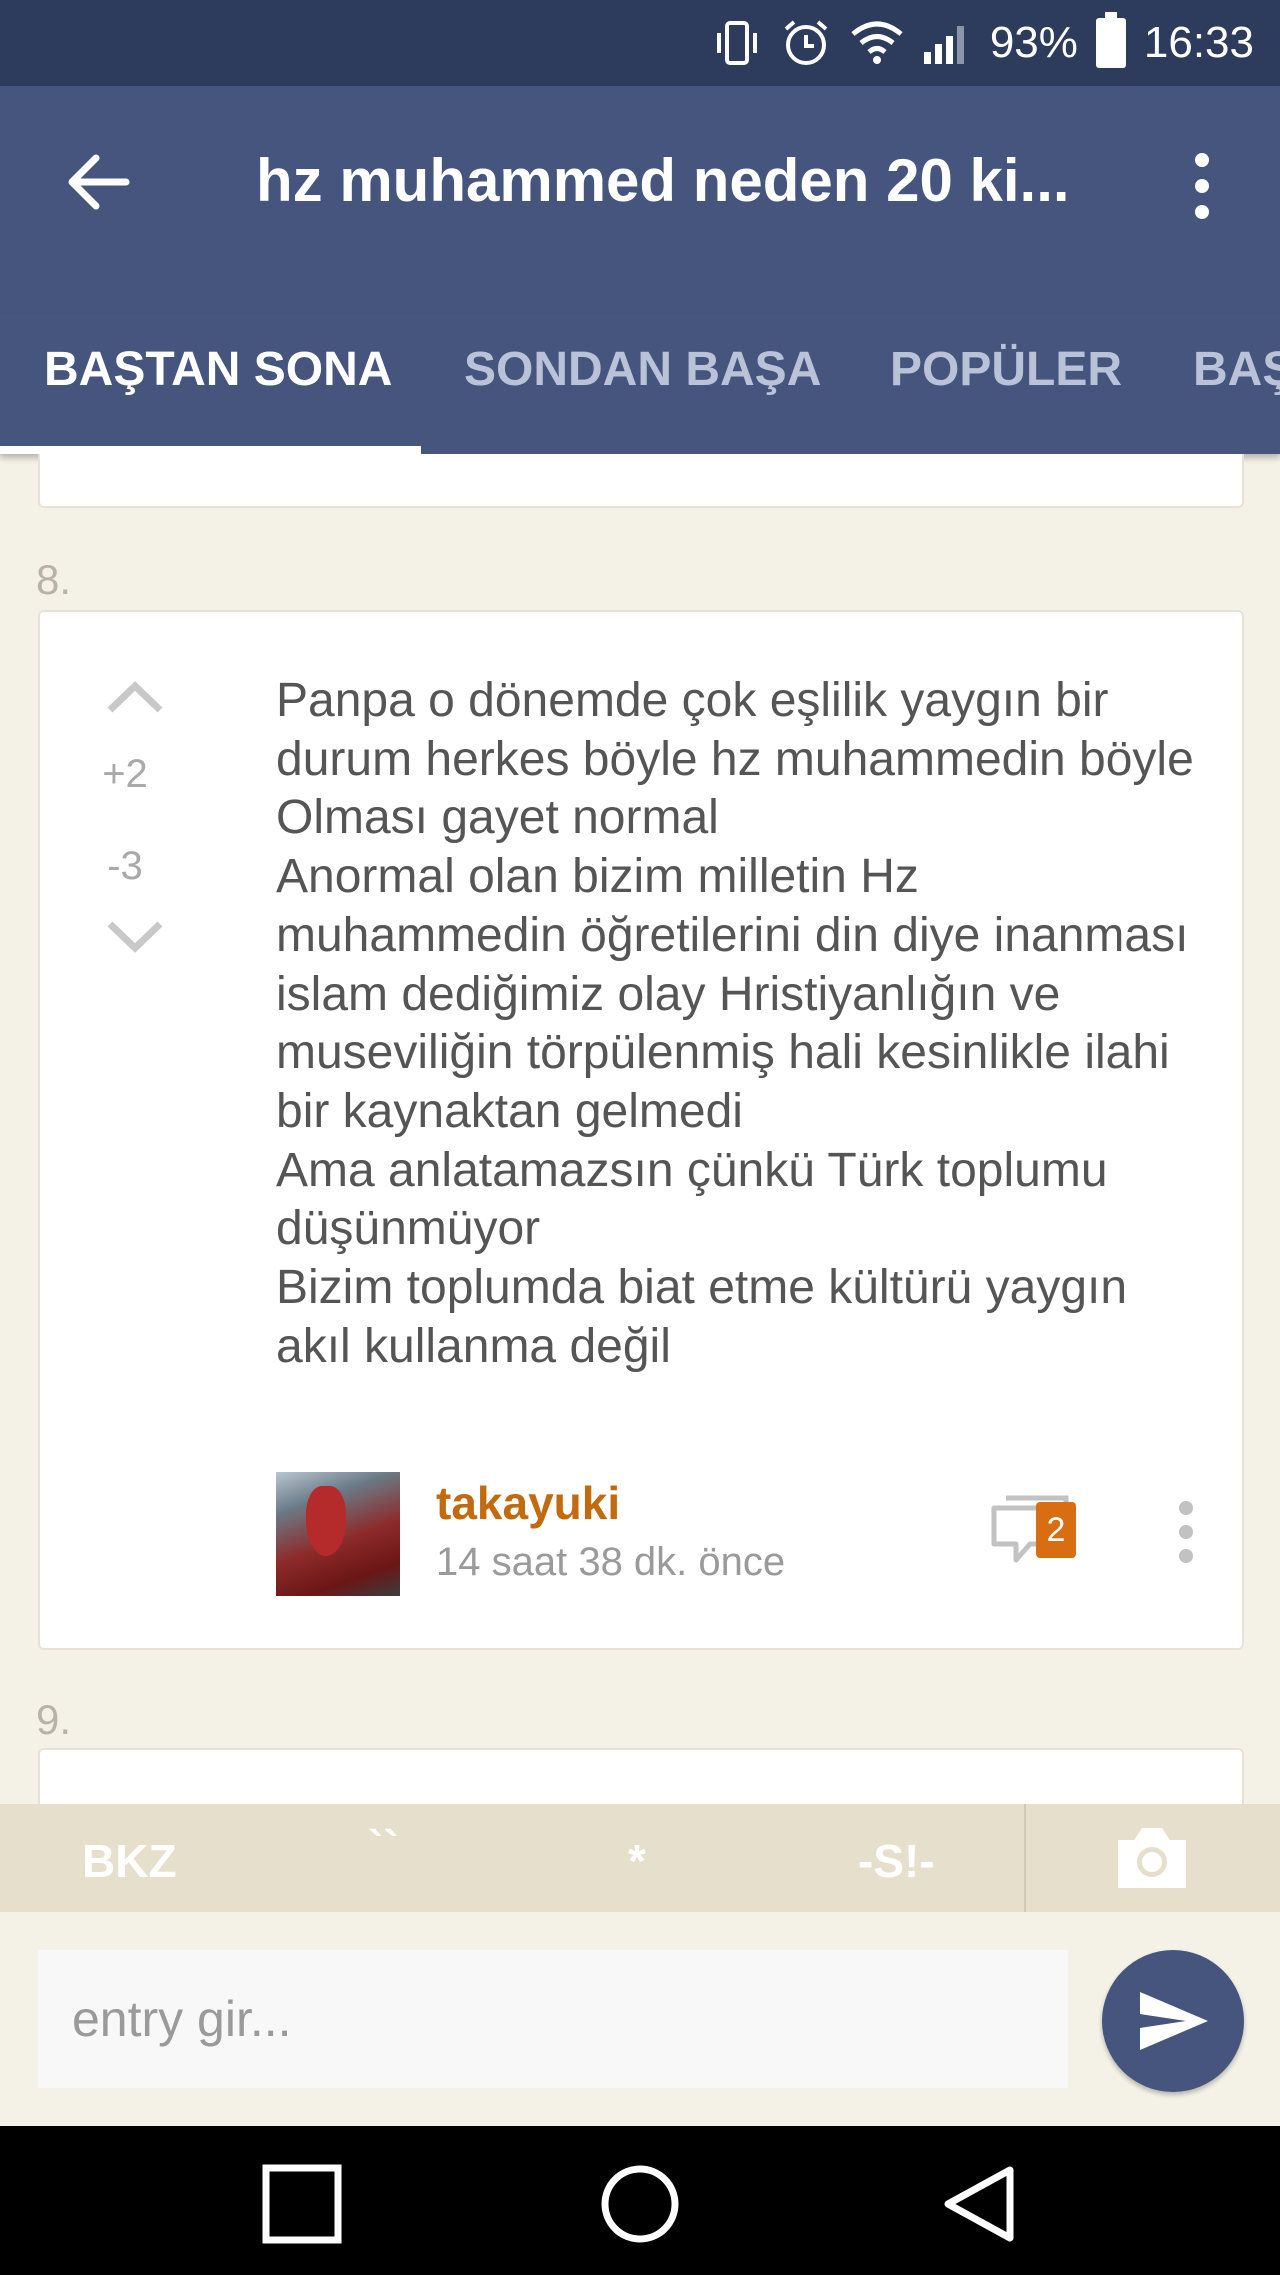 This screenshot has height=2275, width=1280. What do you see at coordinates (210, 450) in the screenshot?
I see `active-tab-indicator` at bounding box center [210, 450].